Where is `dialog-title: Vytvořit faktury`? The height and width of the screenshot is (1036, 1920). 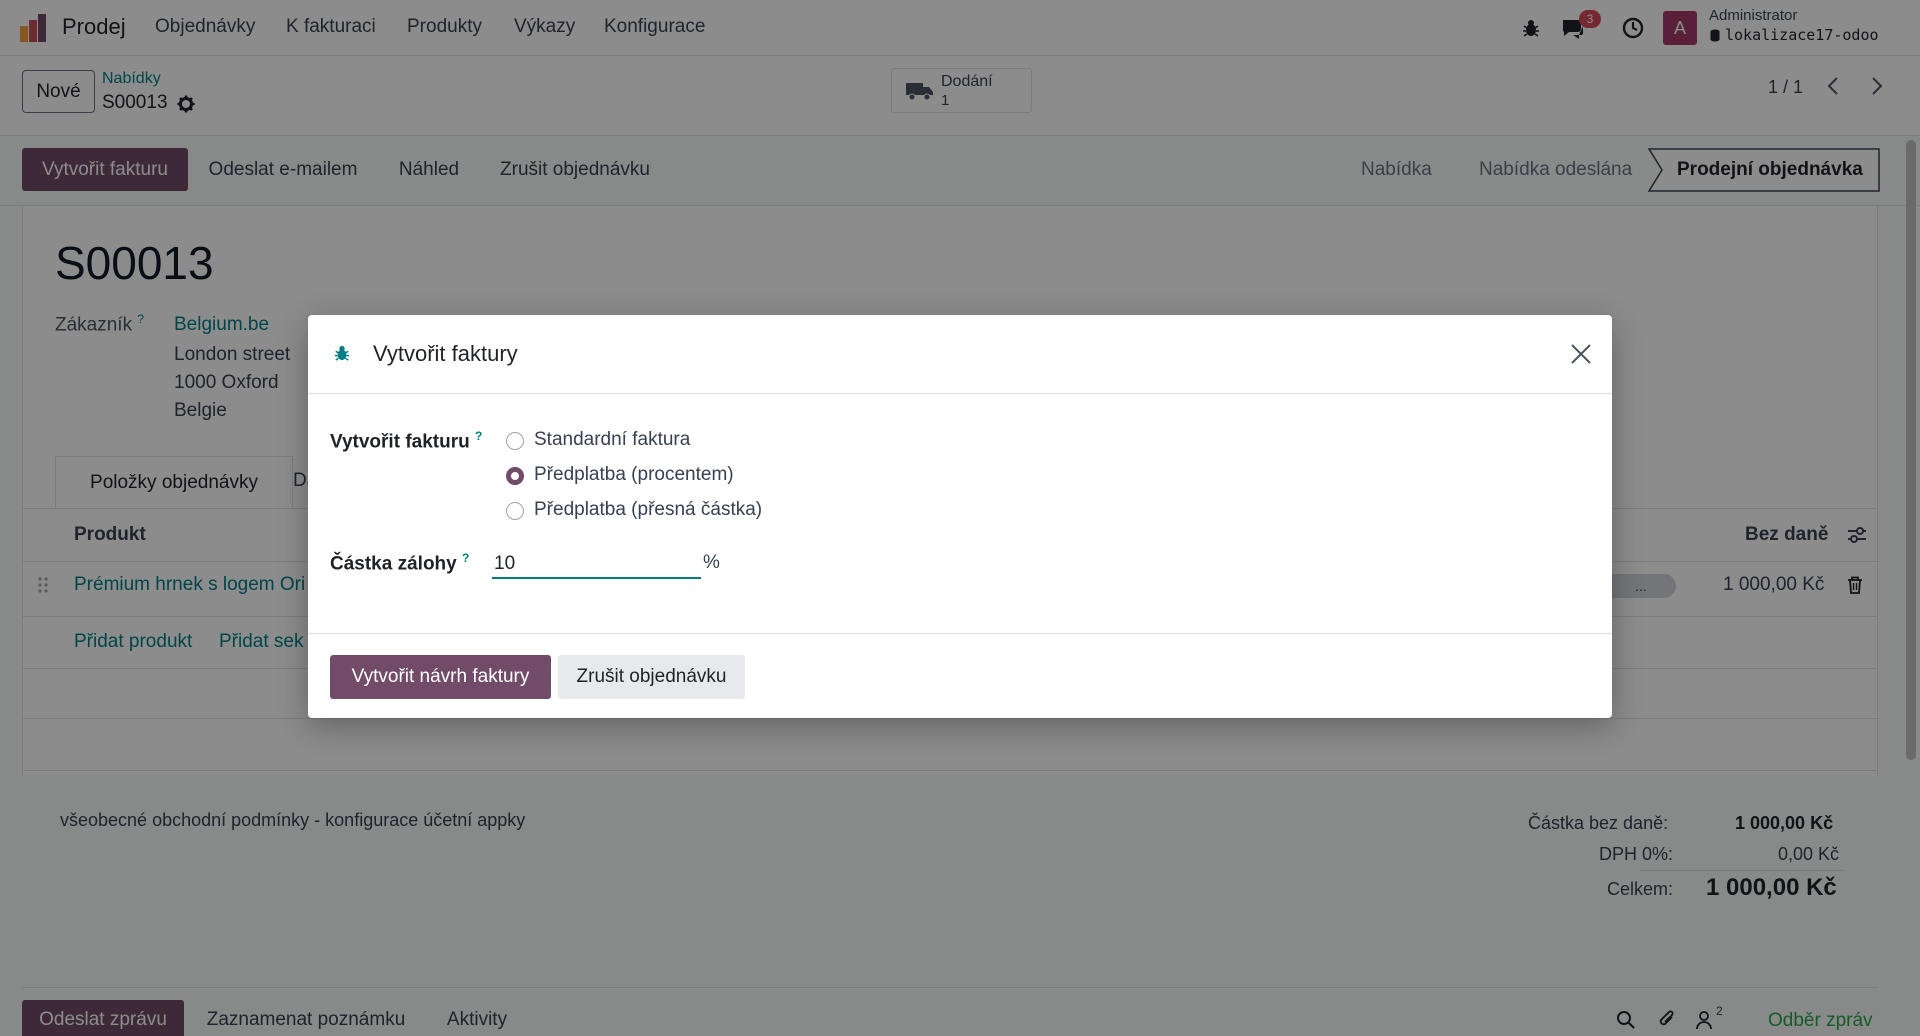
dialog-title: Vytvořit faktury is located at coordinates (445, 353).